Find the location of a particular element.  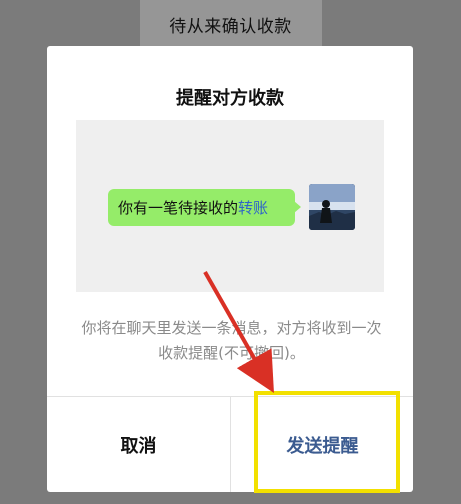

avatar-image is located at coordinates (332, 207).